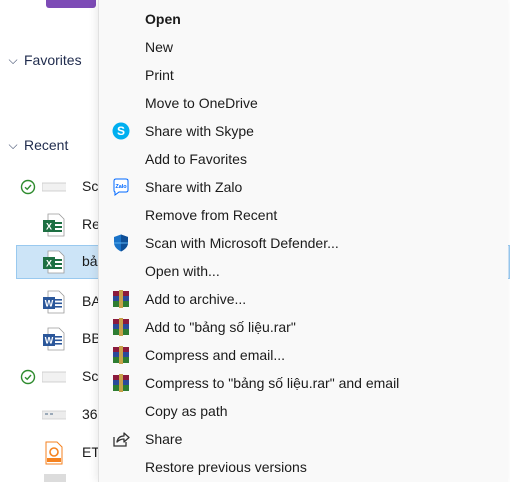 This screenshot has height=482, width=510. I want to click on share-icon, so click(121, 439).